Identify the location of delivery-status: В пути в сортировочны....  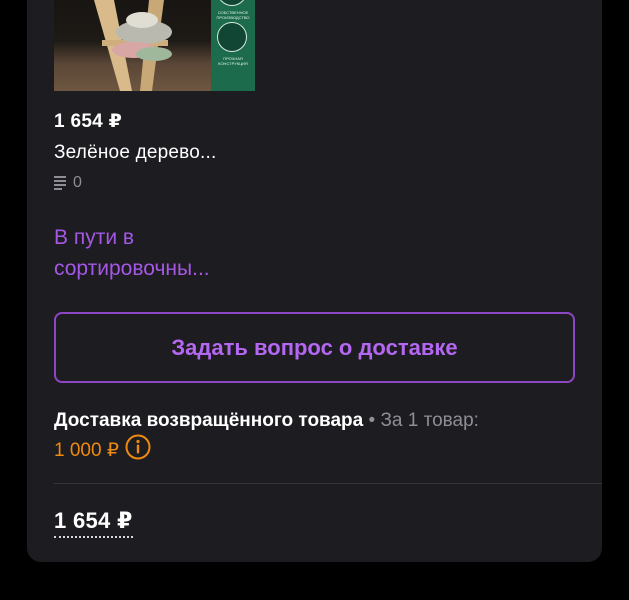
(132, 253).